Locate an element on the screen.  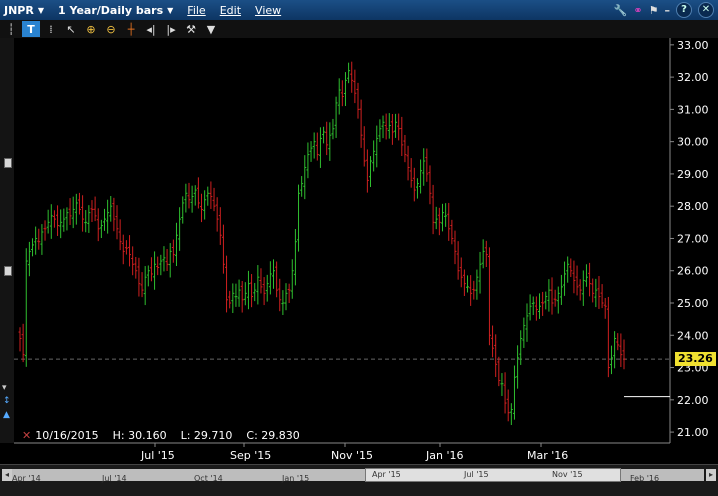
x-tick-label: Nov '15 is located at coordinates (352, 455).